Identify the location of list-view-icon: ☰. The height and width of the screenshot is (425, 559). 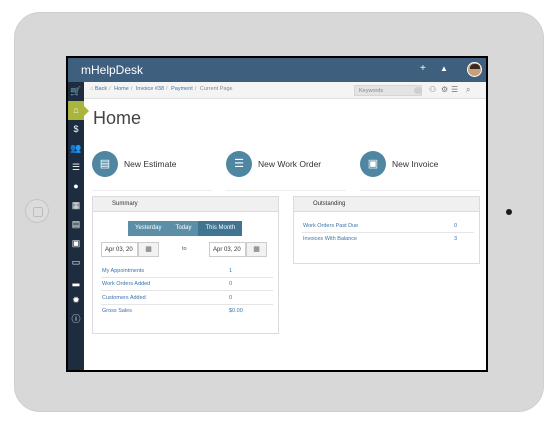
(454, 89).